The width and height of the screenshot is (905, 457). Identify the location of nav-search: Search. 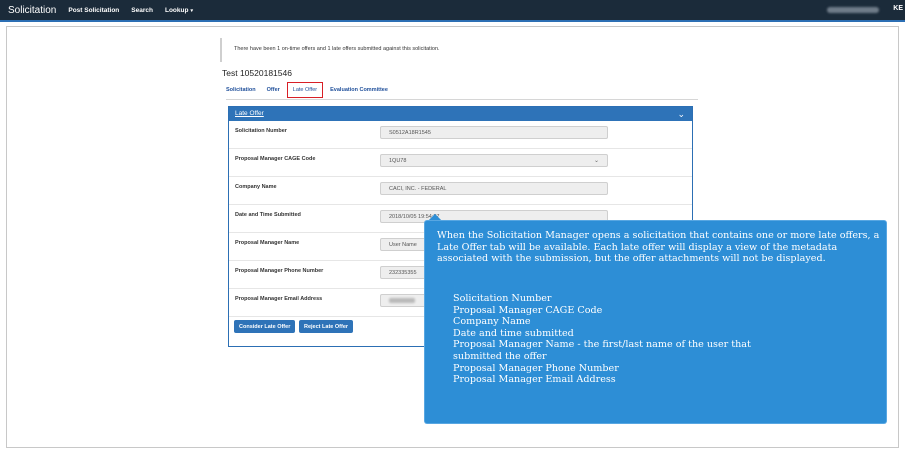
(142, 10).